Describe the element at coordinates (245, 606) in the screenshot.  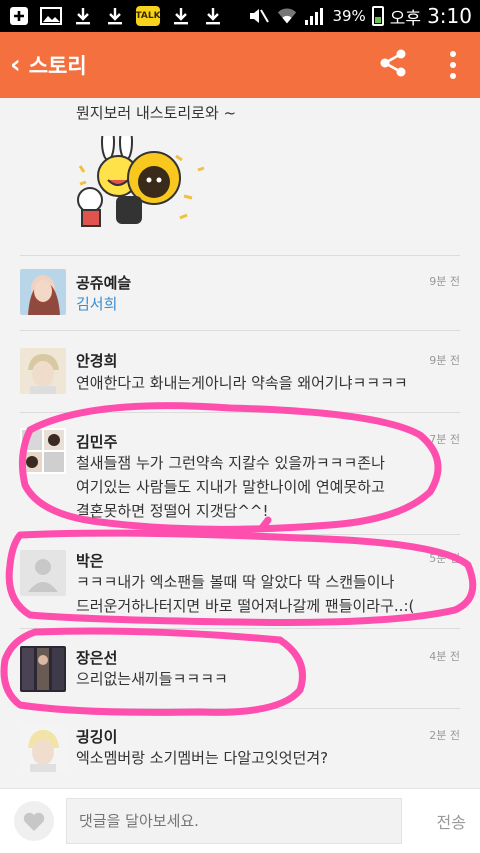
I see `comment-line: 드러운거하나터지면 바로 떨어져나갈께 팬들이라구..:(` at that location.